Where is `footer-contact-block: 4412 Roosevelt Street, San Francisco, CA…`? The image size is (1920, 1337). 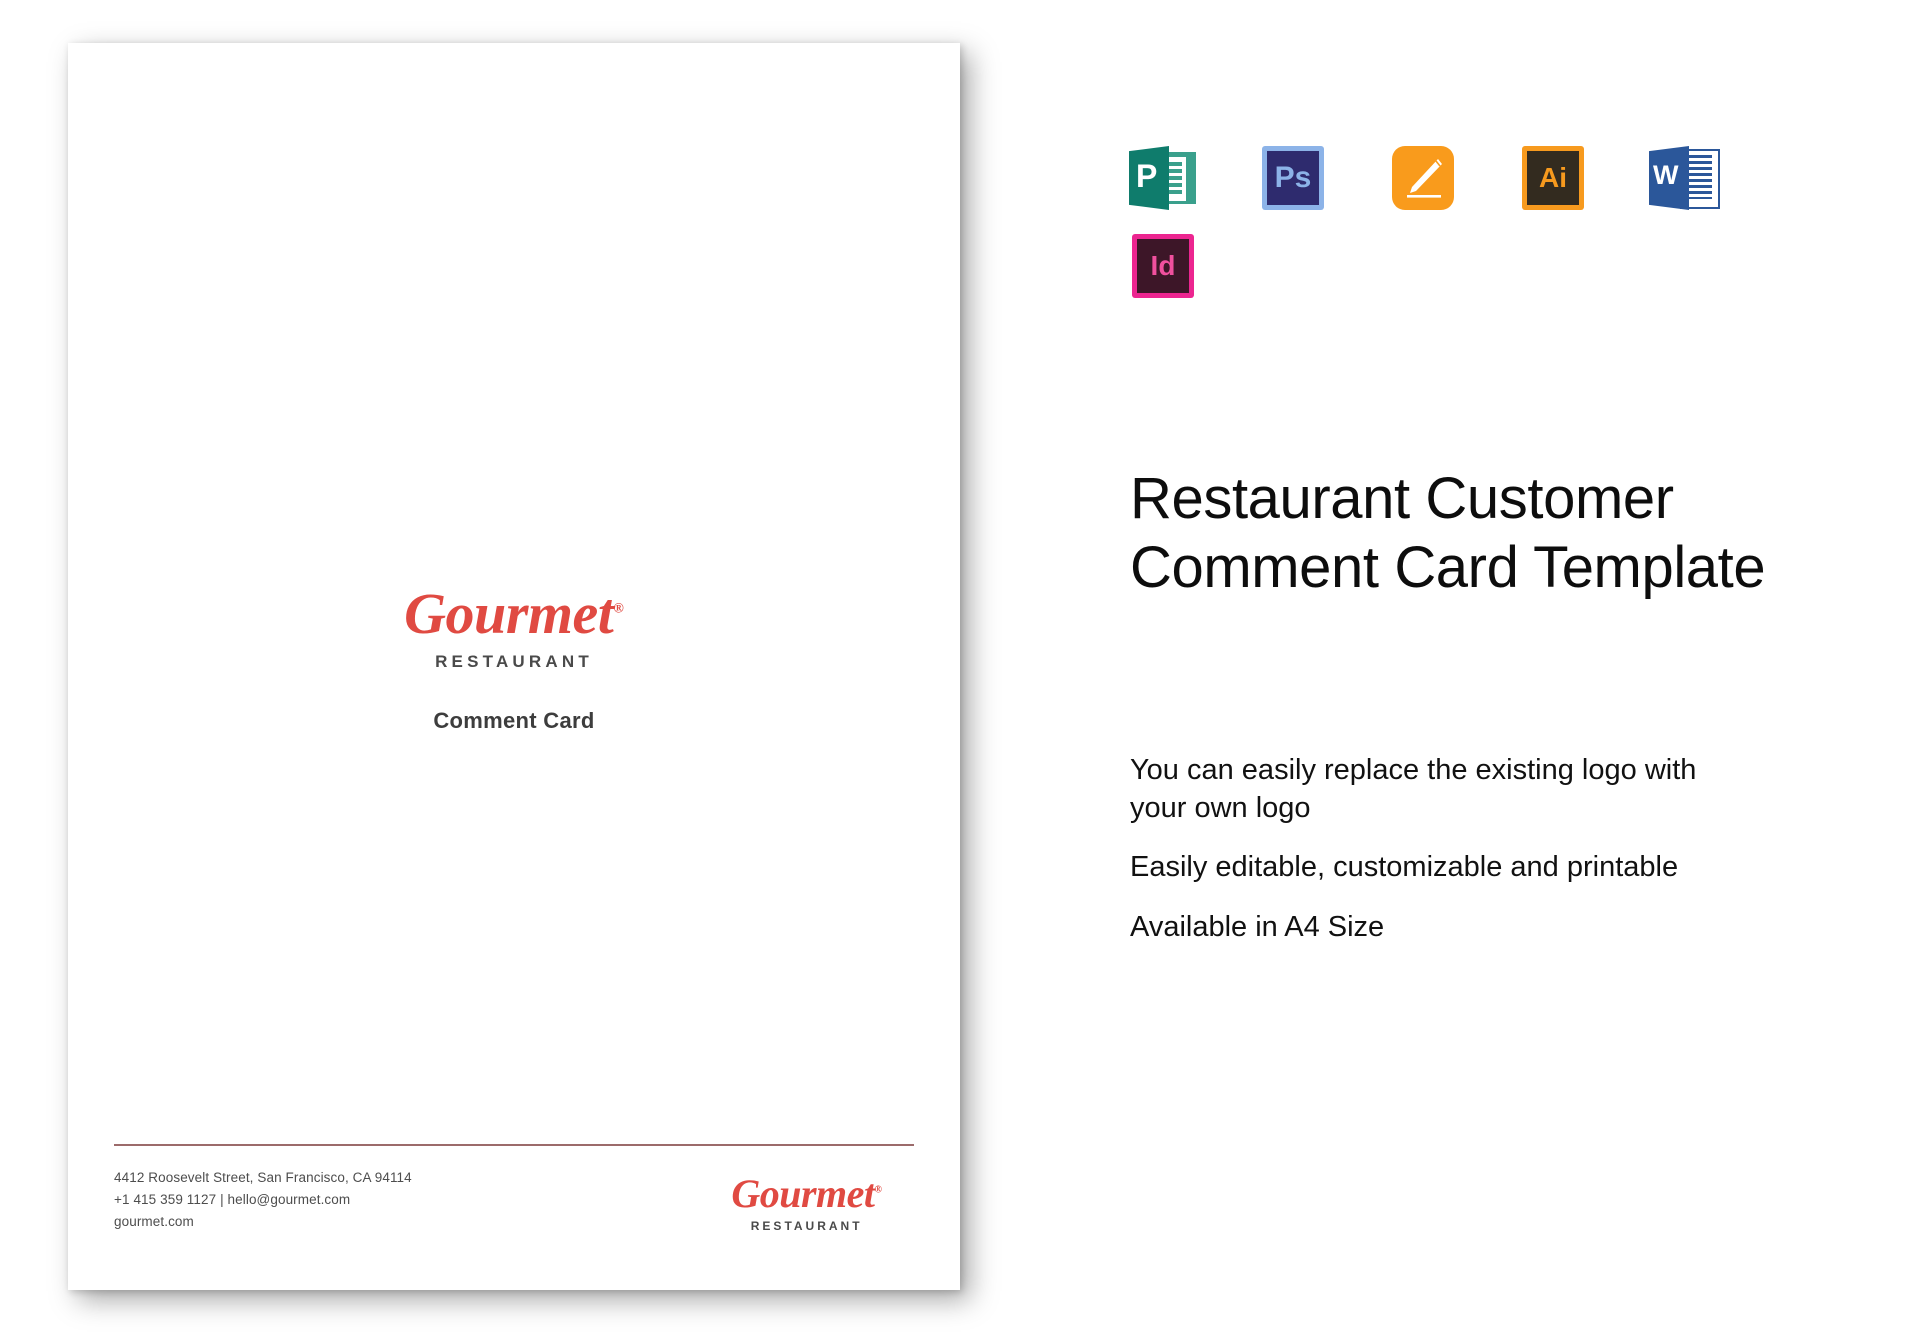 footer-contact-block: 4412 Roosevelt Street, San Francisco, CA… is located at coordinates (263, 1200).